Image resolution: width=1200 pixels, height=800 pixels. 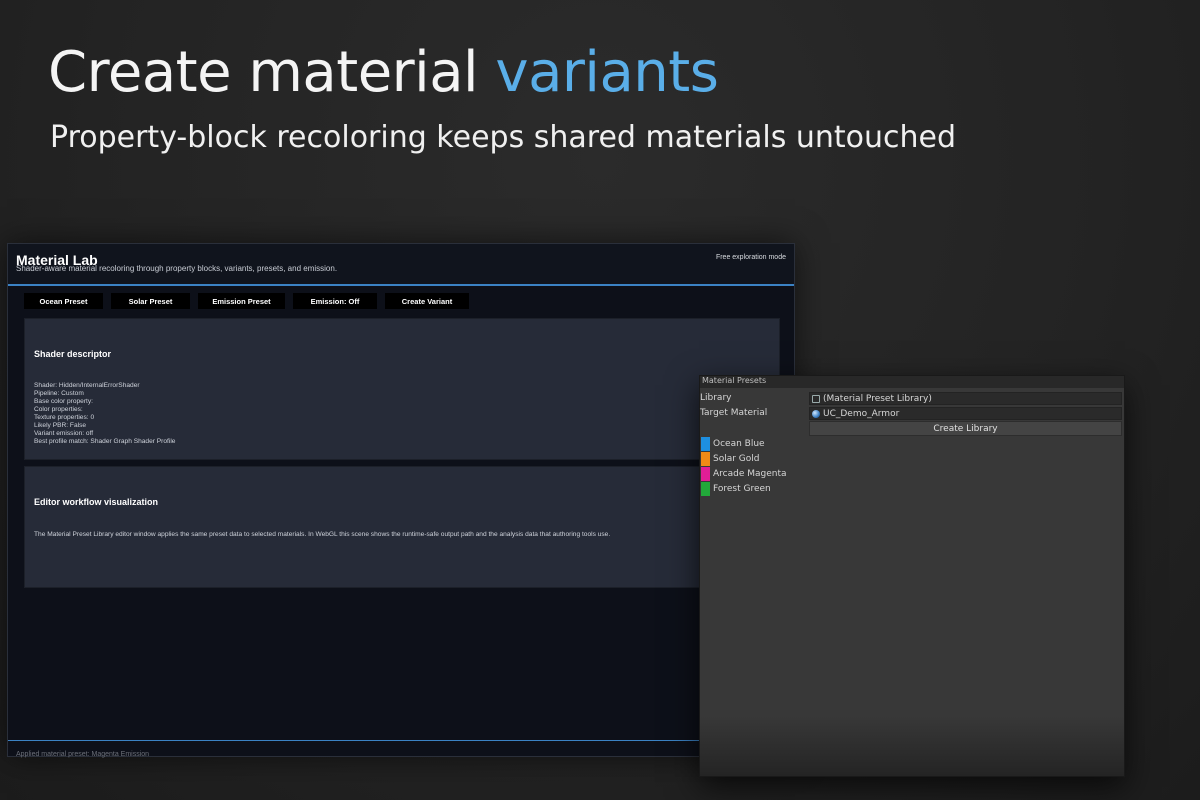 I want to click on library-icon, so click(x=816, y=398).